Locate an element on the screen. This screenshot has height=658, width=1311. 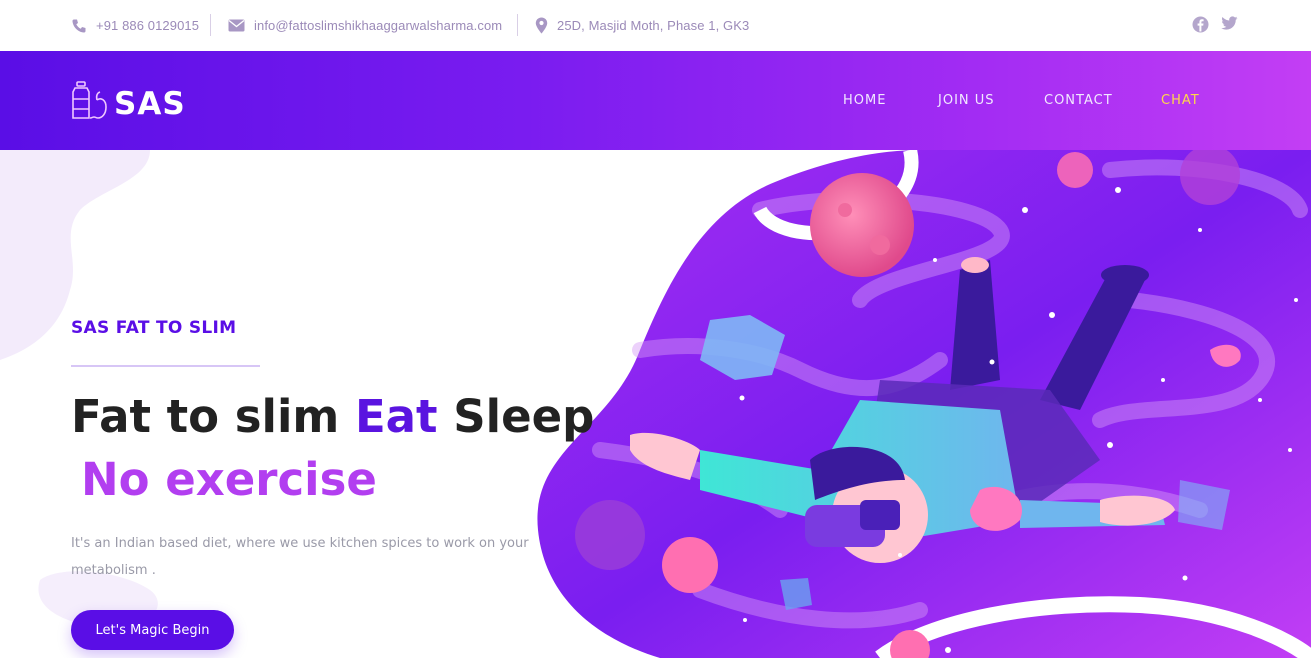
eyebrow-underline is located at coordinates (165, 366).